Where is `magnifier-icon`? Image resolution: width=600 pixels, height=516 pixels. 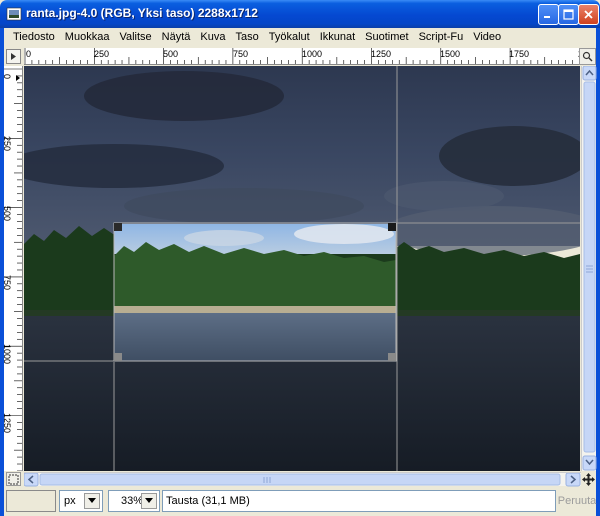
magnifier-icon is located at coordinates (587, 56).